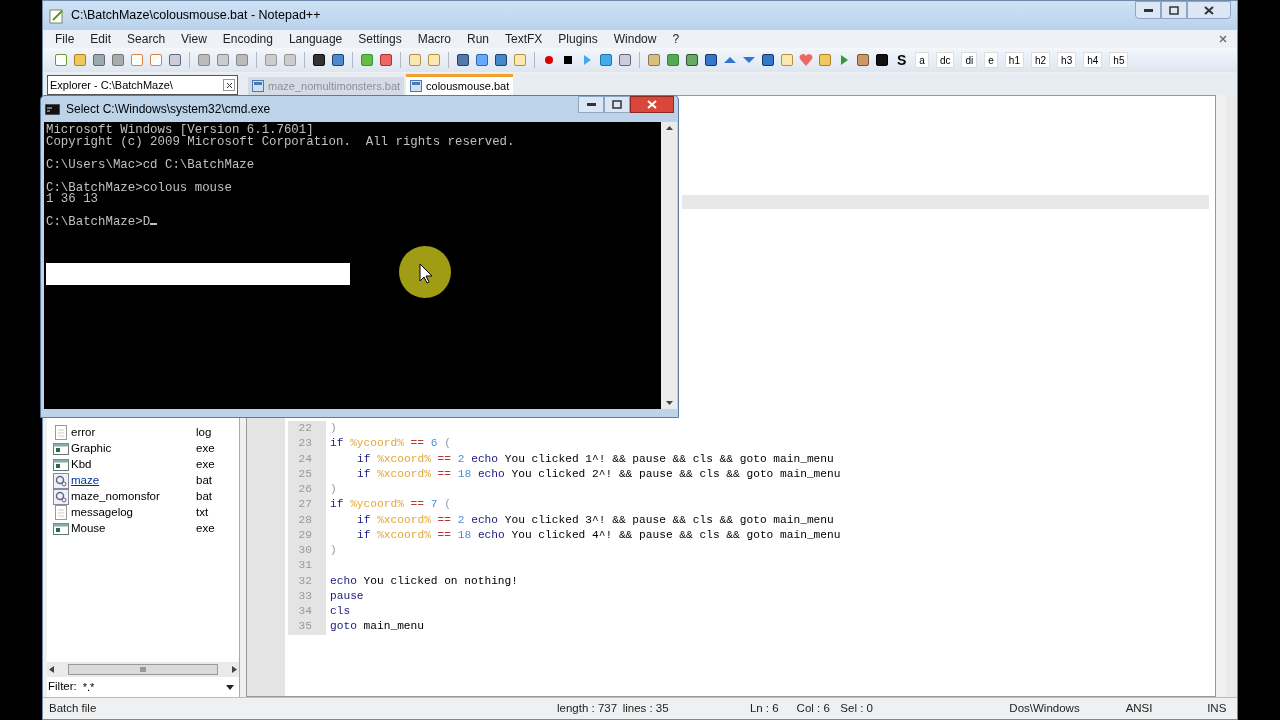 The height and width of the screenshot is (720, 1280). What do you see at coordinates (202, 513) in the screenshot?
I see `file-extension: txt` at bounding box center [202, 513].